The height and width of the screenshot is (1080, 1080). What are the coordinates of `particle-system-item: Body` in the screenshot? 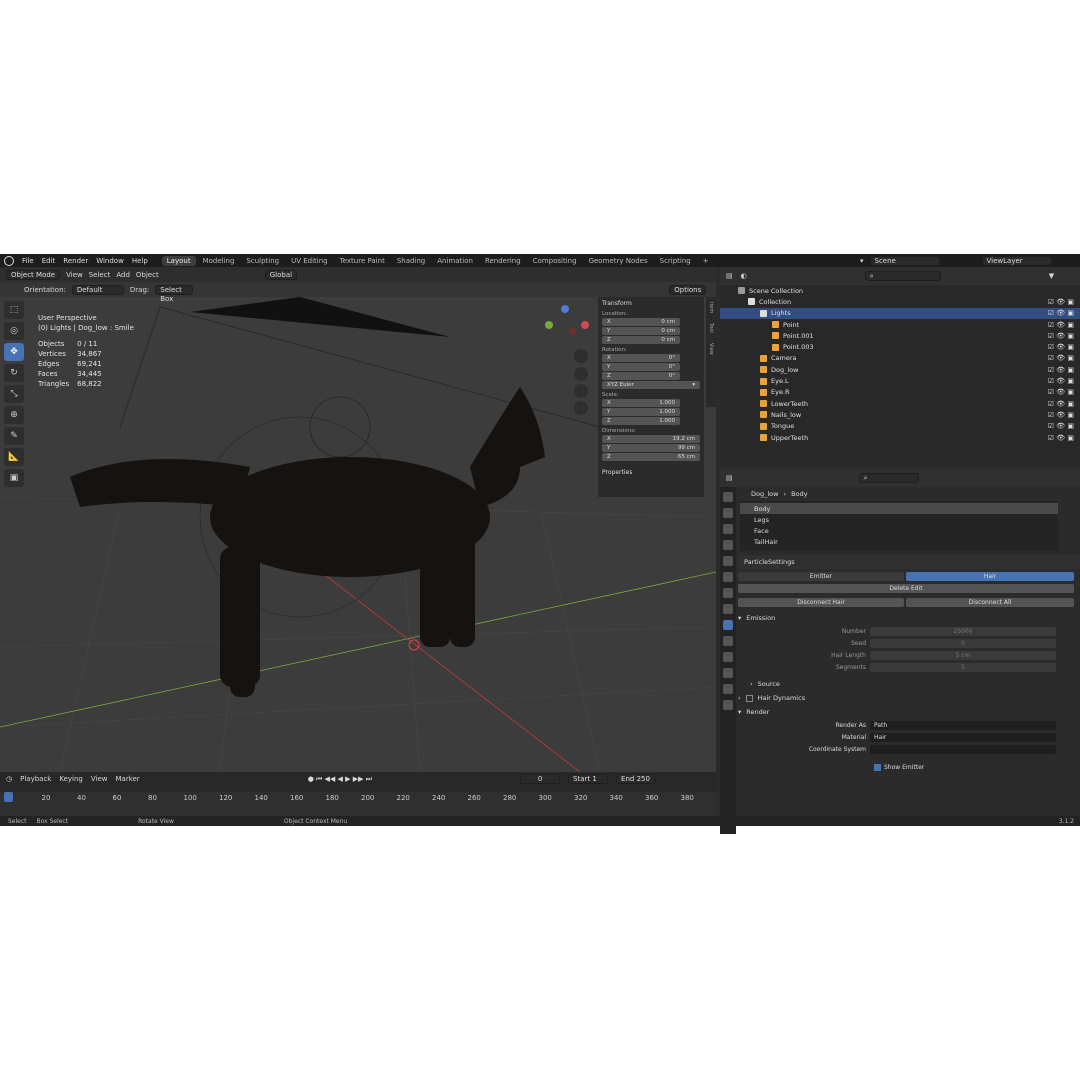 It's located at (899, 508).